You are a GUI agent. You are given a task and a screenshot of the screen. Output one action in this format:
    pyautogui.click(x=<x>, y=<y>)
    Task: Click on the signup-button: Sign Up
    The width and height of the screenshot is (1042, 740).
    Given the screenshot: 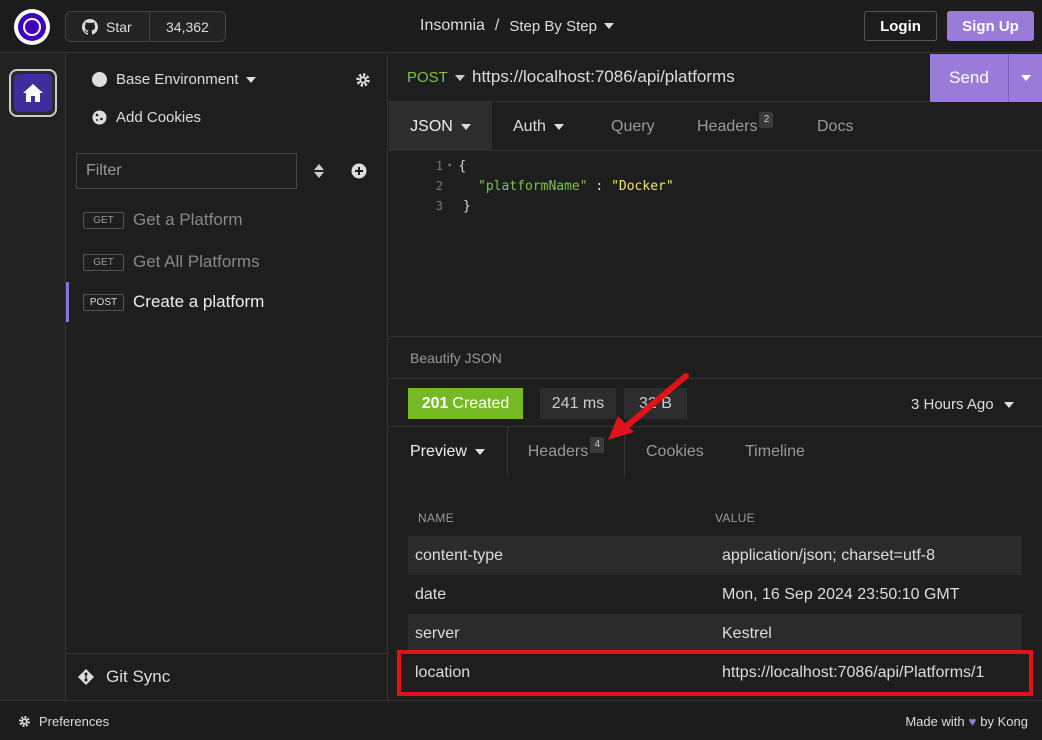 What is the action you would take?
    pyautogui.click(x=990, y=26)
    